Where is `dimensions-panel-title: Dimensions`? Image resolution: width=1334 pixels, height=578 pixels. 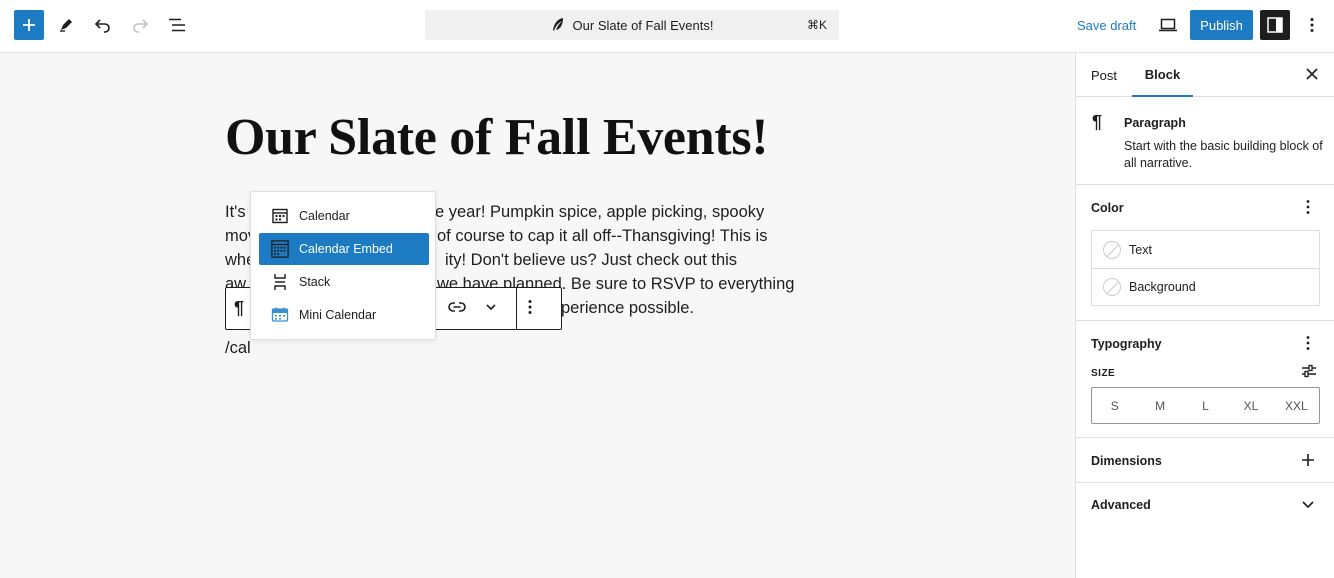 dimensions-panel-title: Dimensions is located at coordinates (1126, 461).